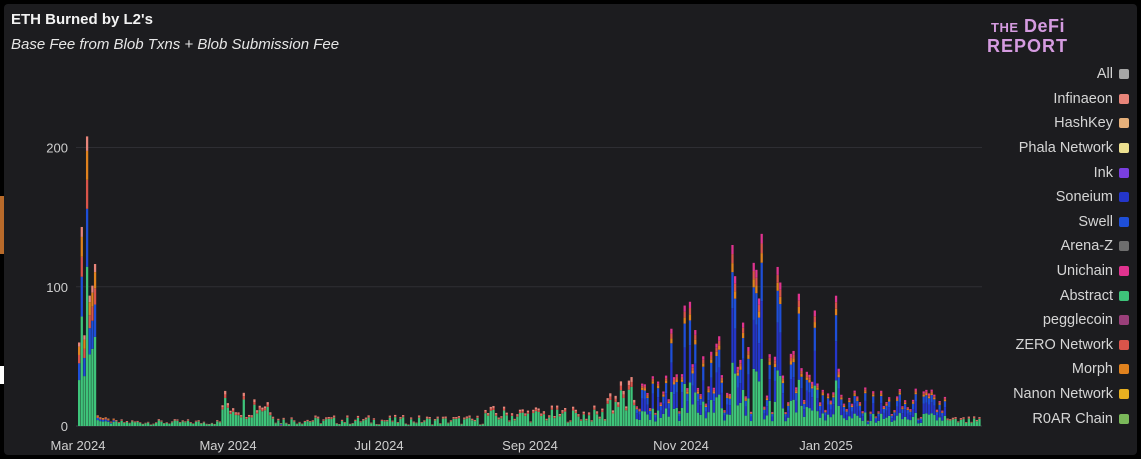  What do you see at coordinates (1124, 320) in the screenshot?
I see `legend-swatch` at bounding box center [1124, 320].